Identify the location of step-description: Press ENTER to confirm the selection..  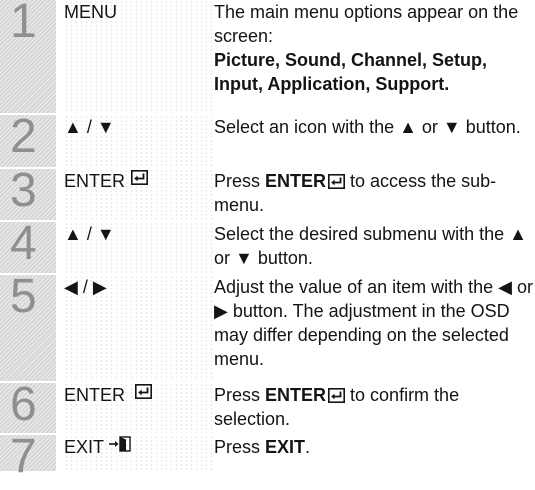
(374, 408).